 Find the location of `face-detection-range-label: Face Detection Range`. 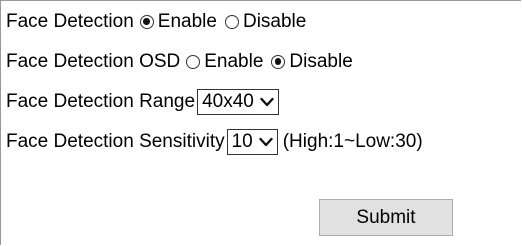

face-detection-range-label: Face Detection Range is located at coordinates (101, 101).